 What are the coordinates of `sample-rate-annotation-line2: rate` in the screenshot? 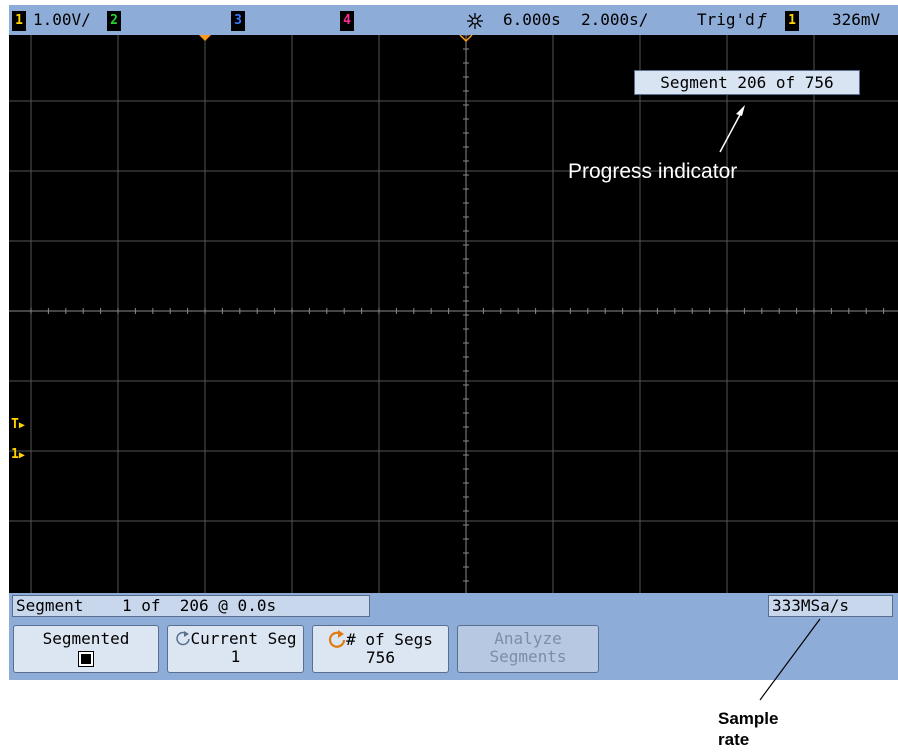 It's located at (734, 739).